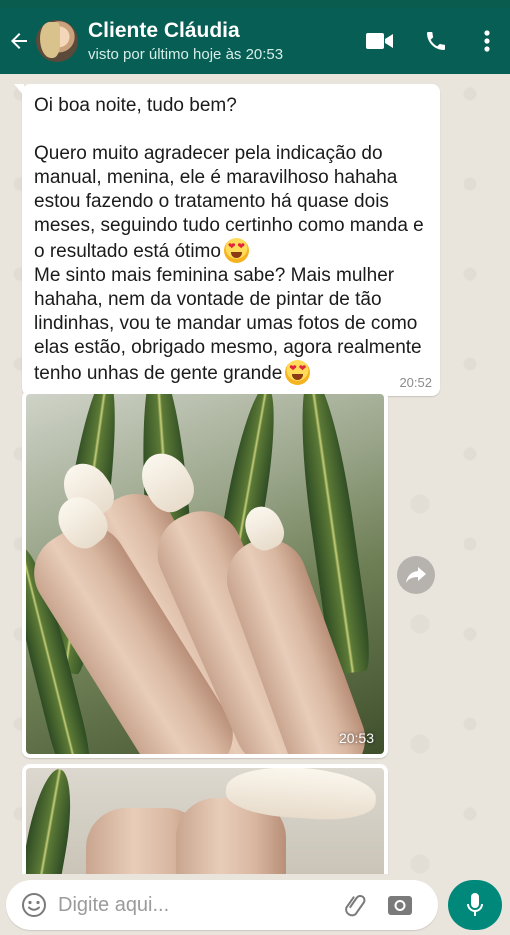  What do you see at coordinates (415, 382) in the screenshot?
I see `message-time: 20:52` at bounding box center [415, 382].